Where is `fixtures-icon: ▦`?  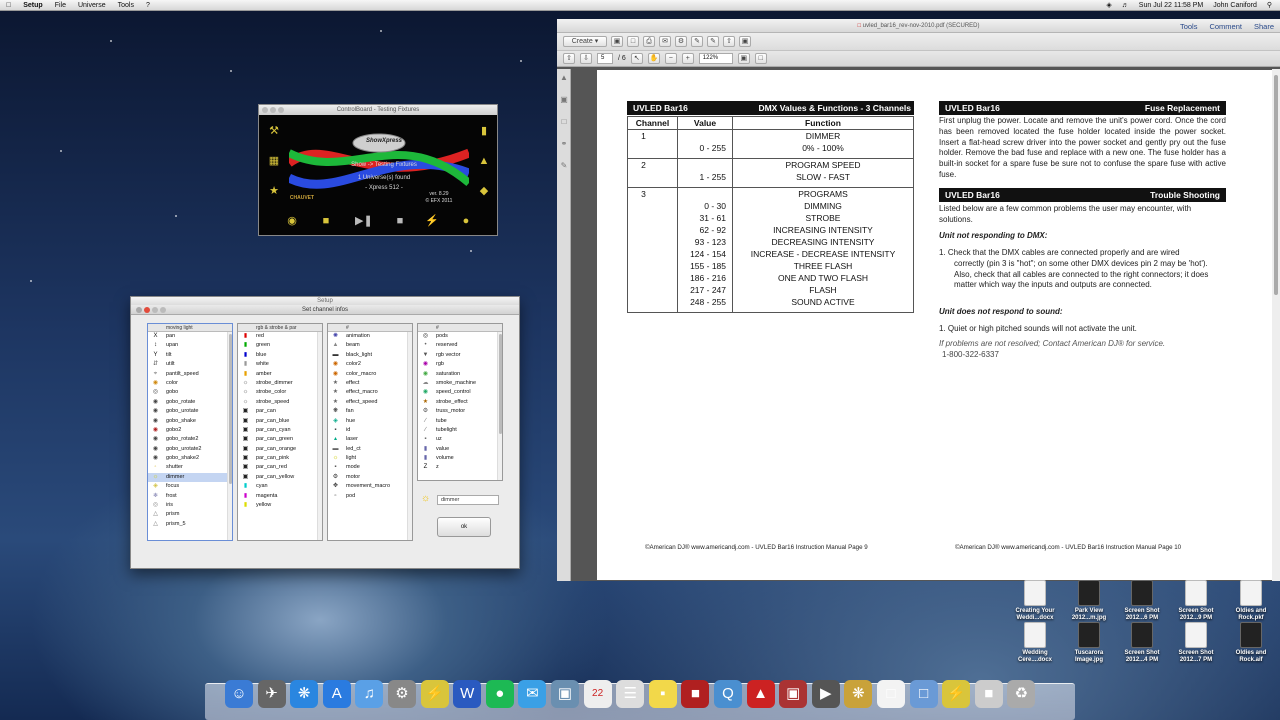 fixtures-icon: ▦ is located at coordinates (274, 161).